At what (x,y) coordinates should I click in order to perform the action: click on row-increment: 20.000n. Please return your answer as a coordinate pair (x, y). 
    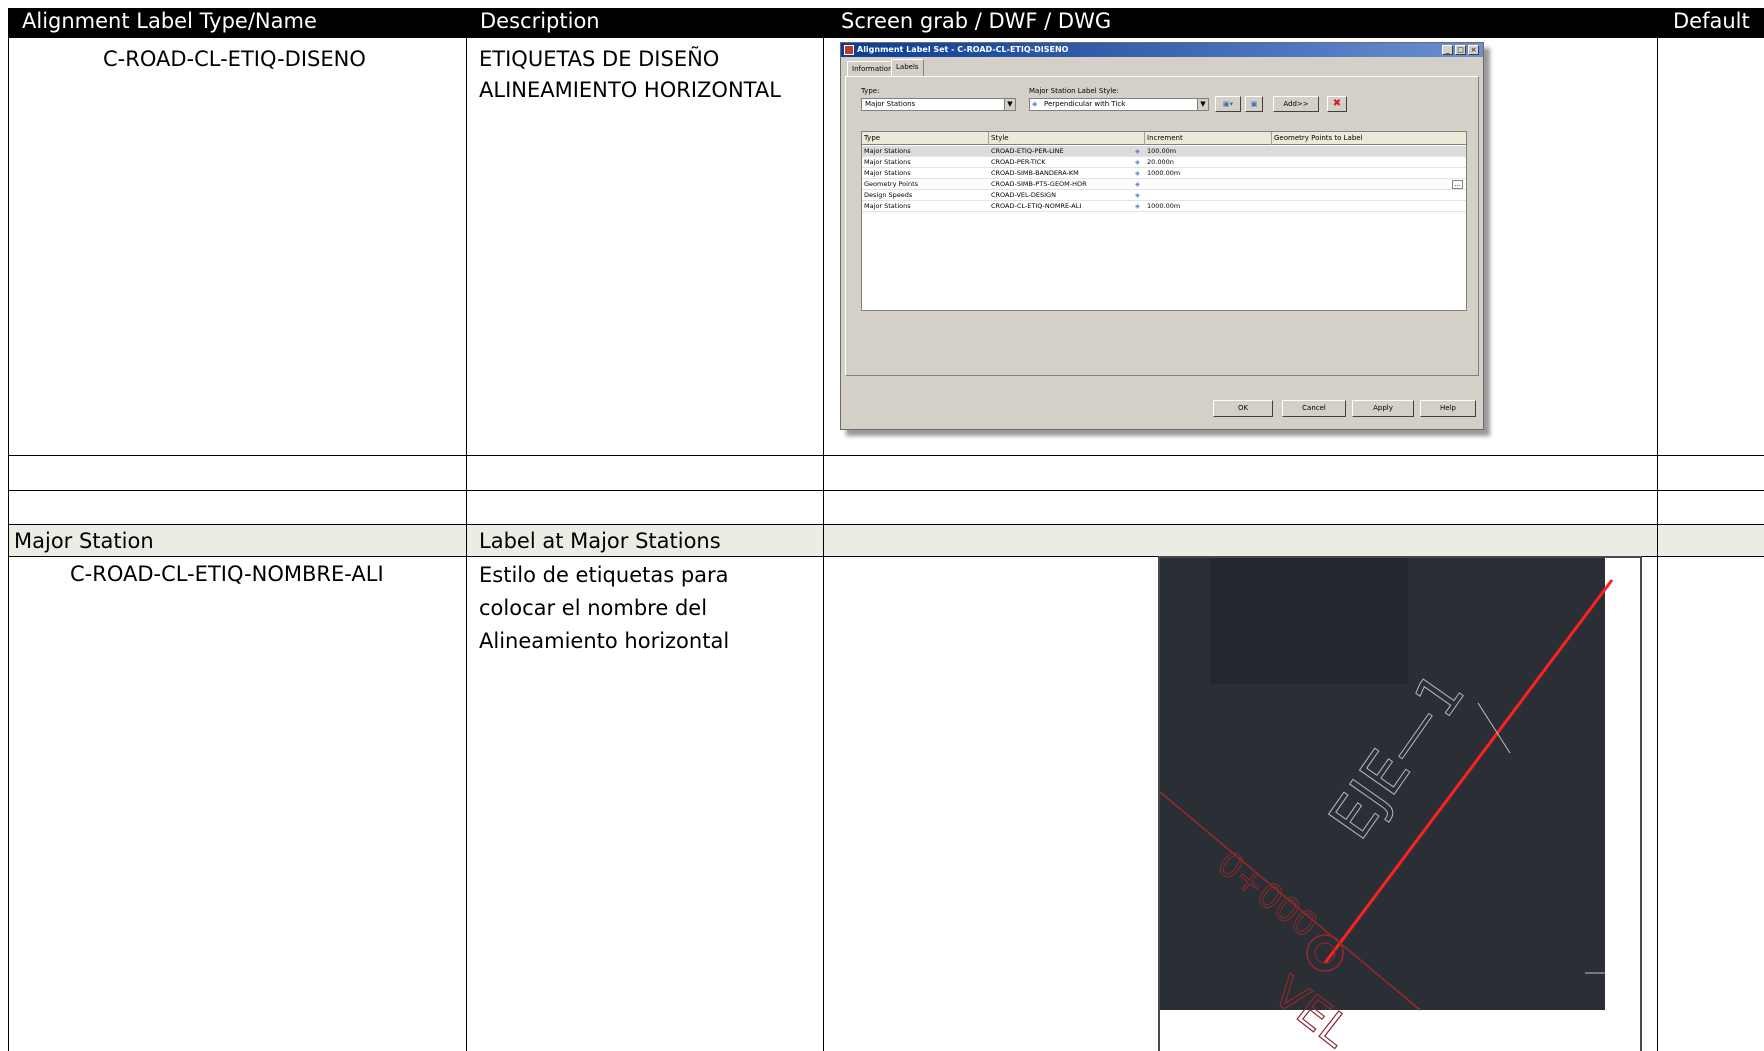
    Looking at the image, I should click on (1160, 162).